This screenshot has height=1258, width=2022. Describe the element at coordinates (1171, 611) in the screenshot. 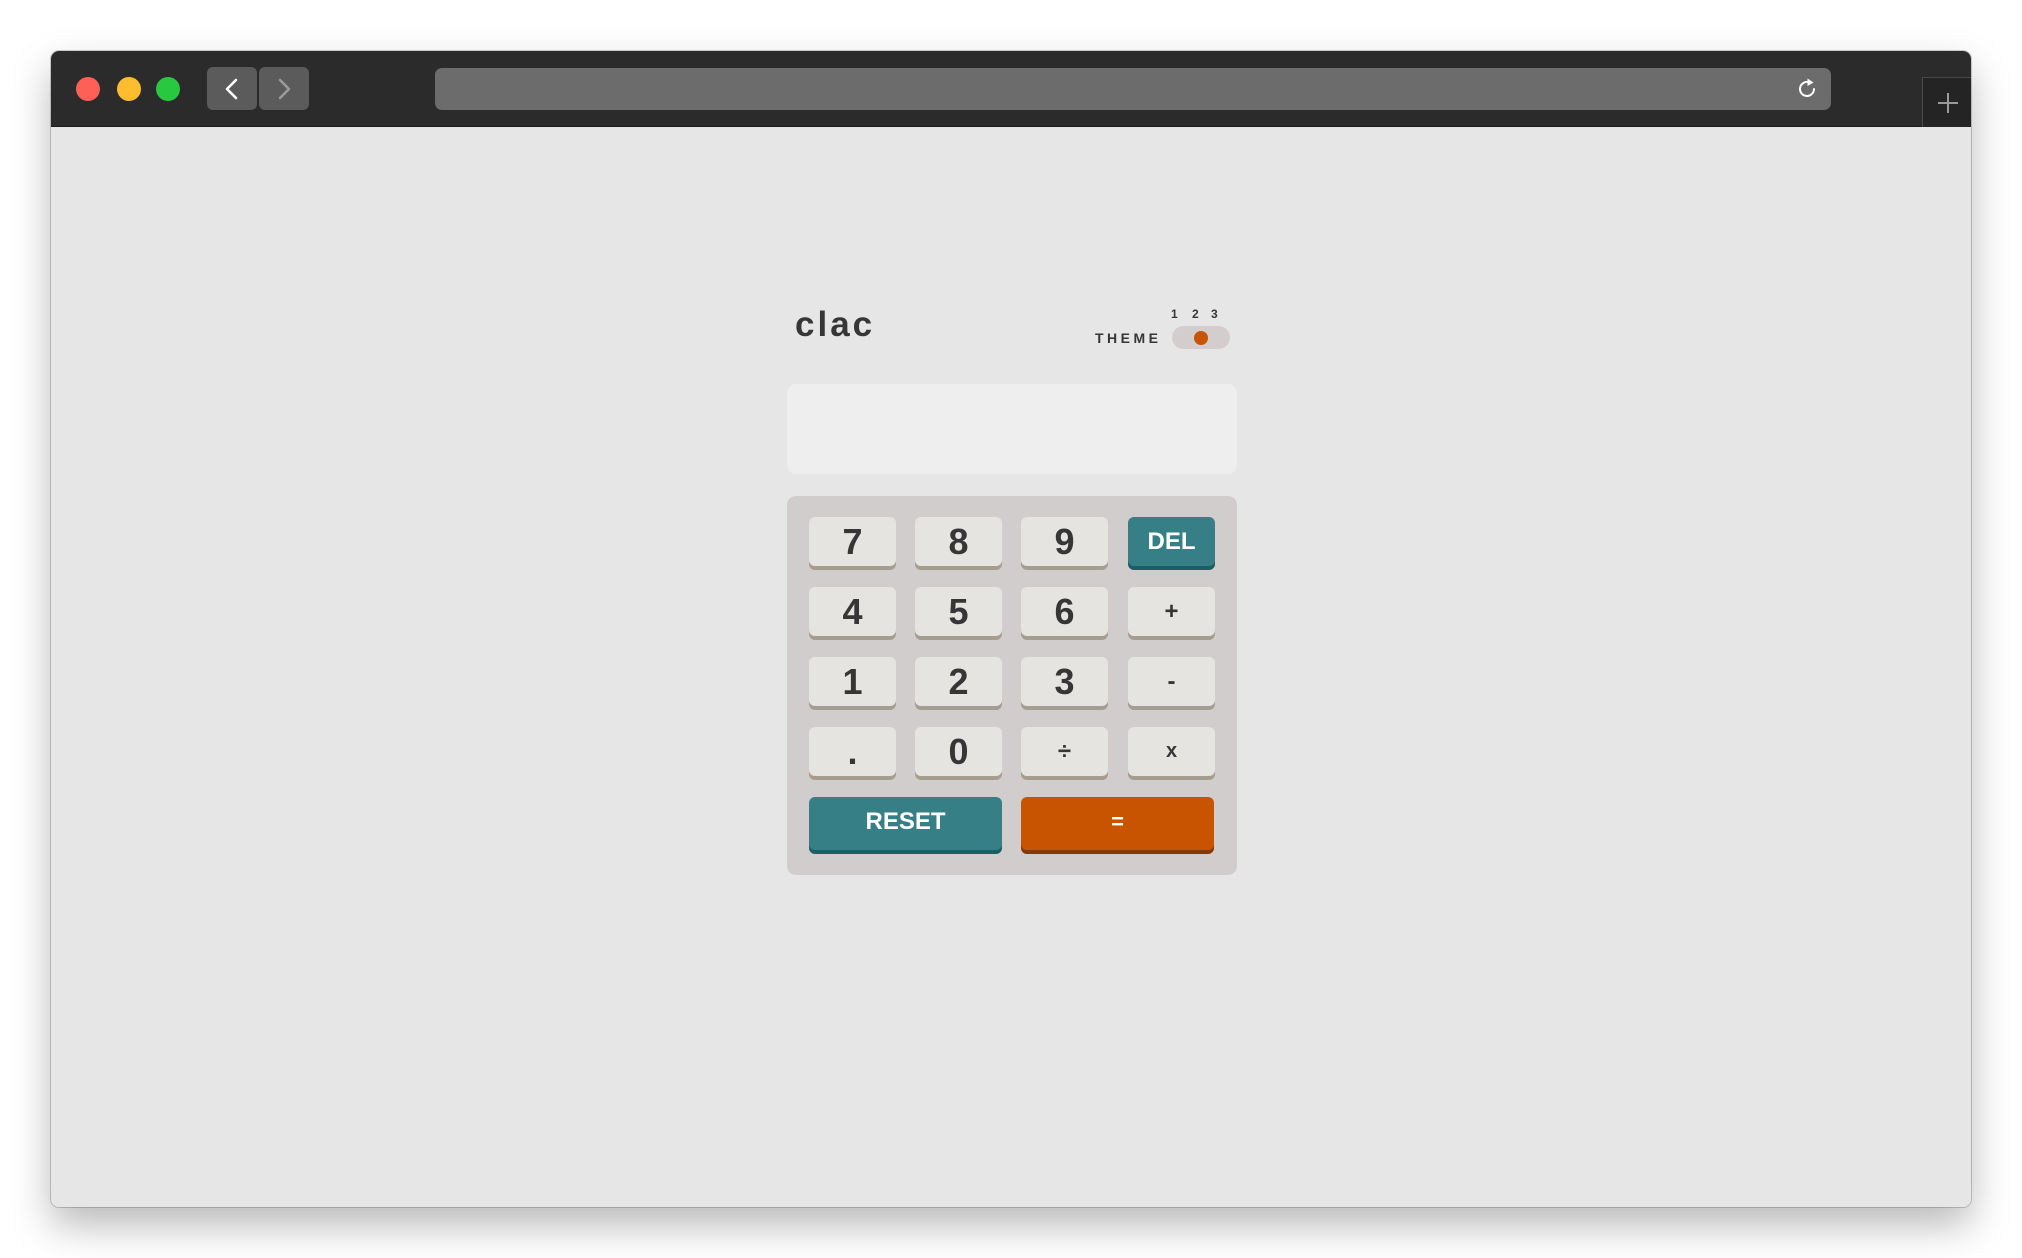

I see `add-button: +` at that location.